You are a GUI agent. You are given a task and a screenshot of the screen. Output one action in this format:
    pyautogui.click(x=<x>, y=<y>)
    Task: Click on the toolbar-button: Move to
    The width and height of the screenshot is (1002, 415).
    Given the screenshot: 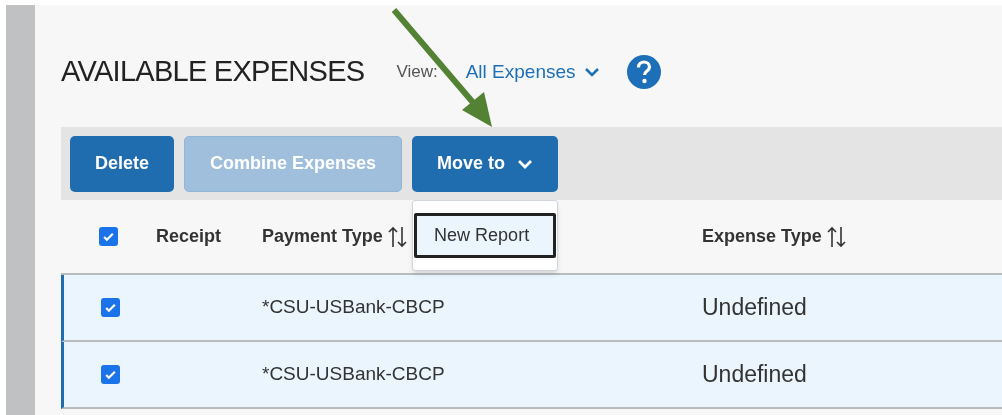 What is the action you would take?
    pyautogui.click(x=485, y=163)
    